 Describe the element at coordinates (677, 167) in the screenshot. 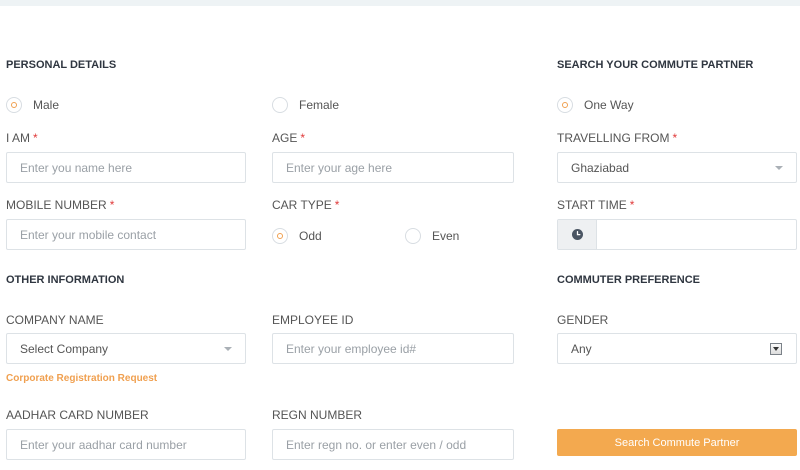

I see `travelling-from-select: Ghaziabad` at that location.